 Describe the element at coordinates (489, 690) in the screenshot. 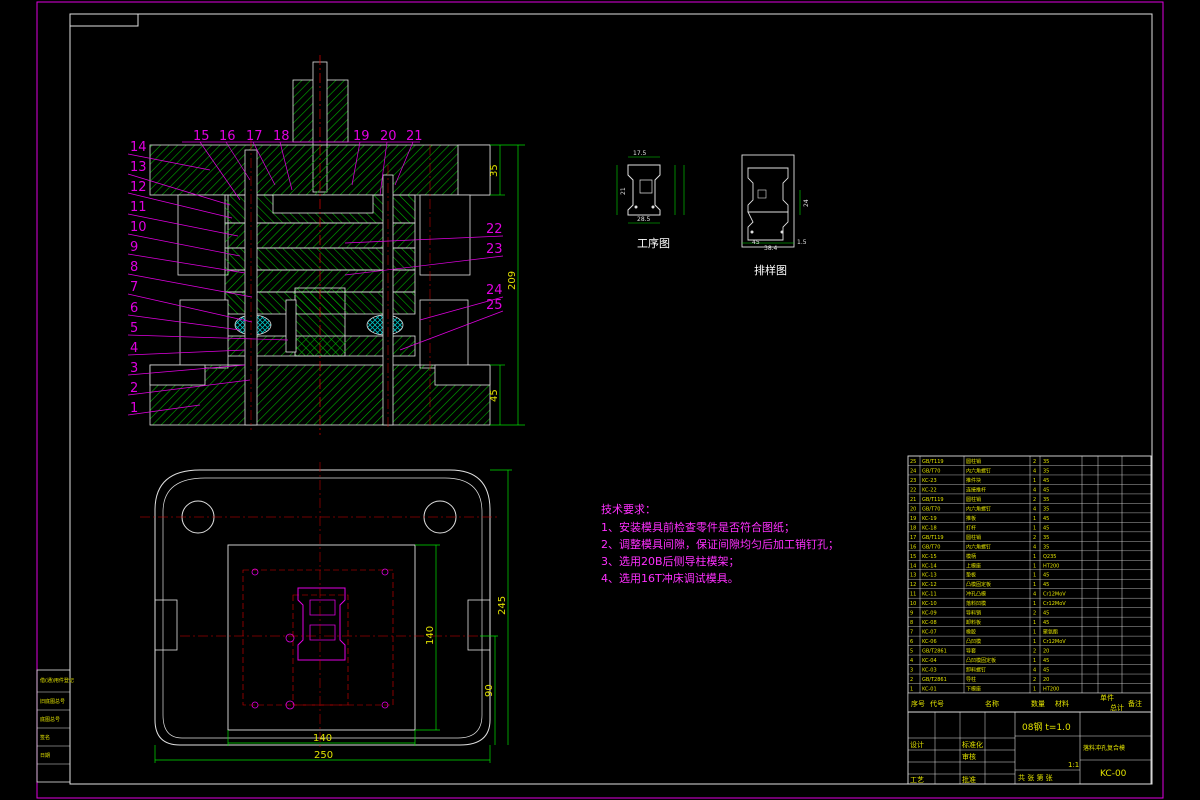

I see `dim-plan-offset: 90` at that location.